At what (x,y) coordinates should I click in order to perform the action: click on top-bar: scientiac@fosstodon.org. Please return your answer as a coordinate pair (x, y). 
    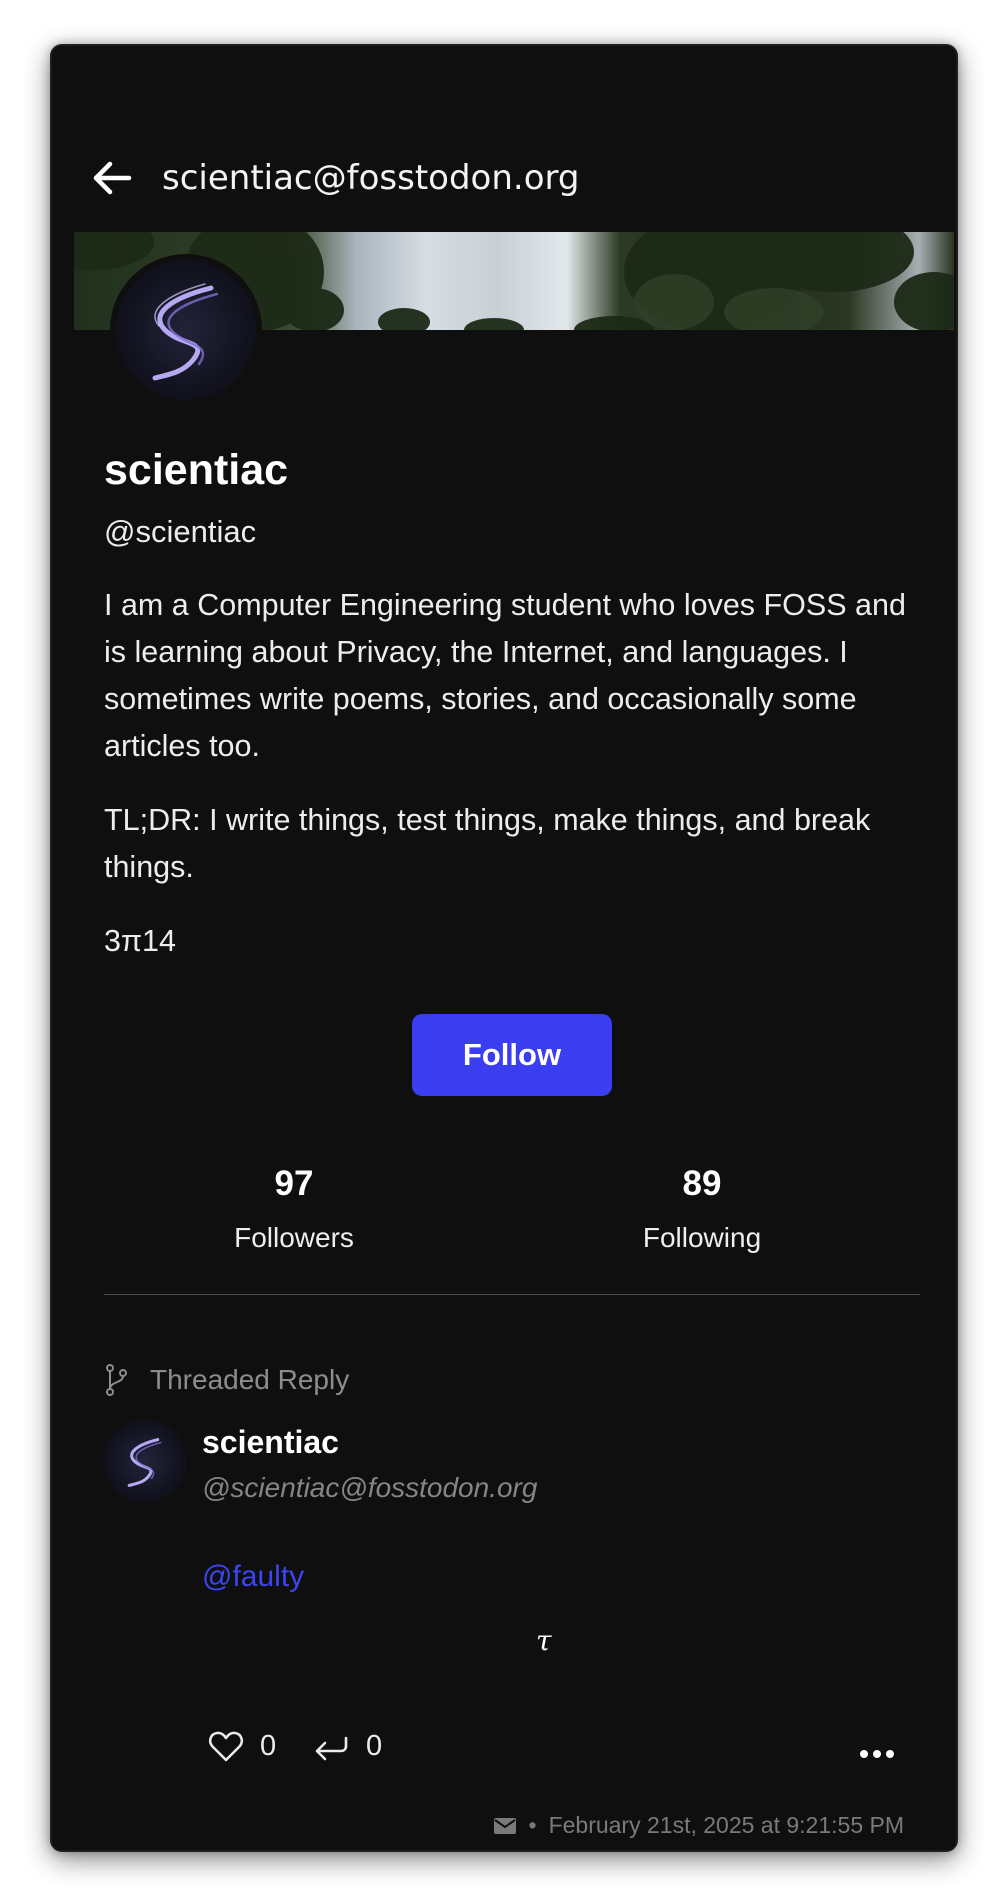
    Looking at the image, I should click on (504, 170).